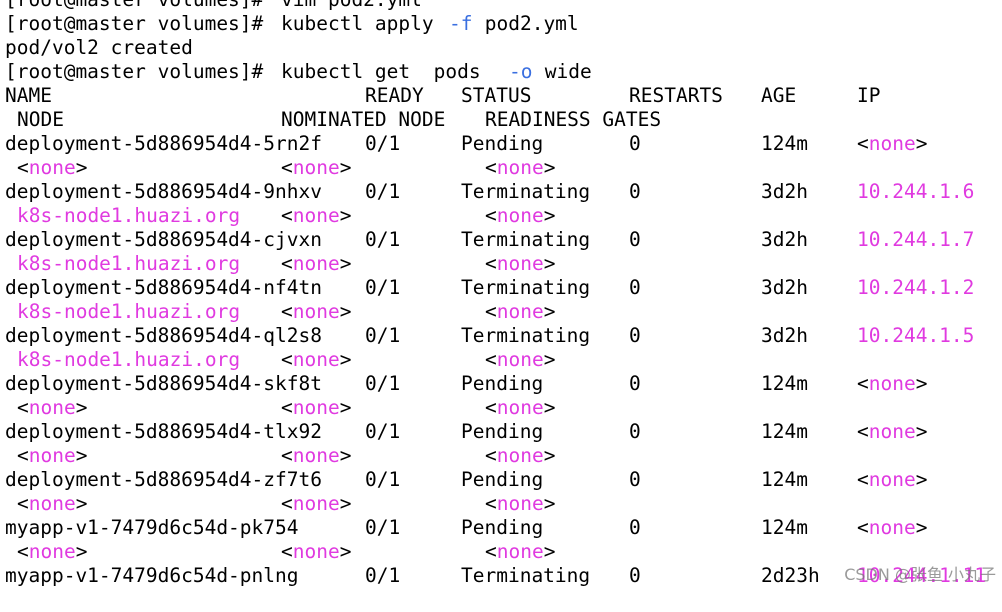 The height and width of the screenshot is (612, 1002). Describe the element at coordinates (790, 575) in the screenshot. I see `pod-age: 2d23h` at that location.